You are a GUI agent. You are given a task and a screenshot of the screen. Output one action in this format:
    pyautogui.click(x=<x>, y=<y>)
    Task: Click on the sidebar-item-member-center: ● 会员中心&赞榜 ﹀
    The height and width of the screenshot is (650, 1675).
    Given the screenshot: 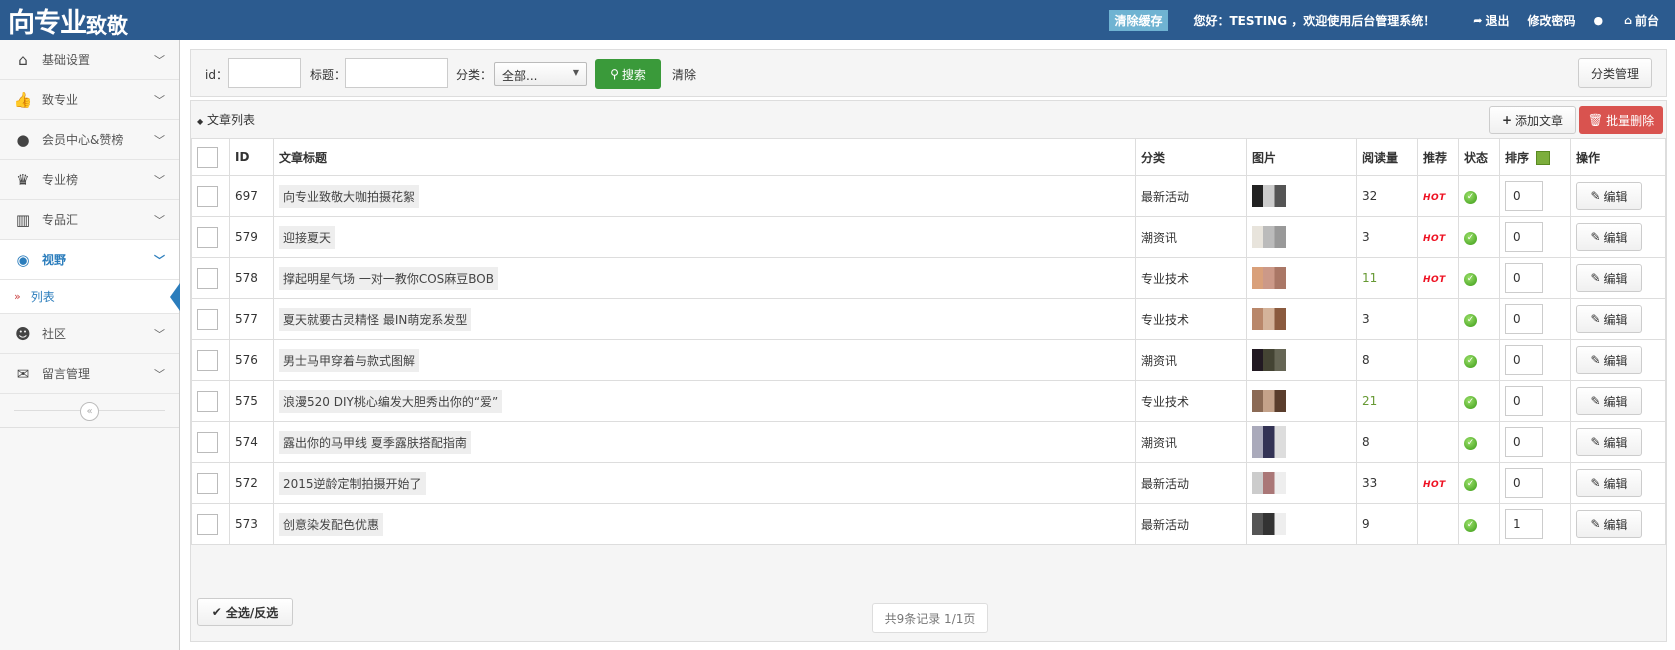 What is the action you would take?
    pyautogui.click(x=89, y=140)
    